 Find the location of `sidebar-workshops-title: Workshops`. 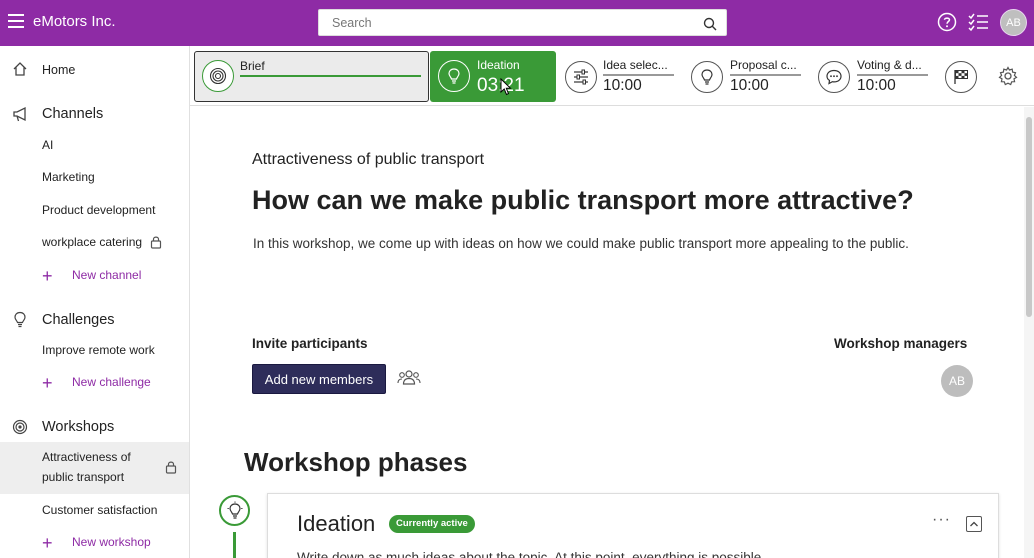

sidebar-workshops-title: Workshops is located at coordinates (78, 427).